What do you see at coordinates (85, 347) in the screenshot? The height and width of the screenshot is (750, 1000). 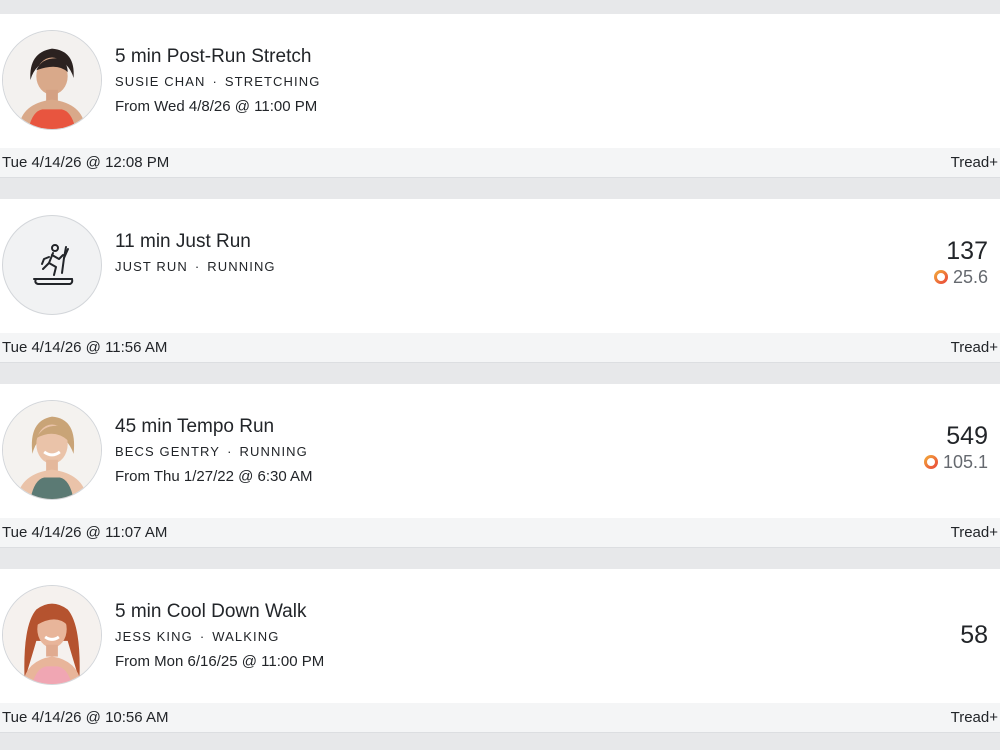 I see `workout-date: Tue 4/14/26 @ 11:56 AM` at bounding box center [85, 347].